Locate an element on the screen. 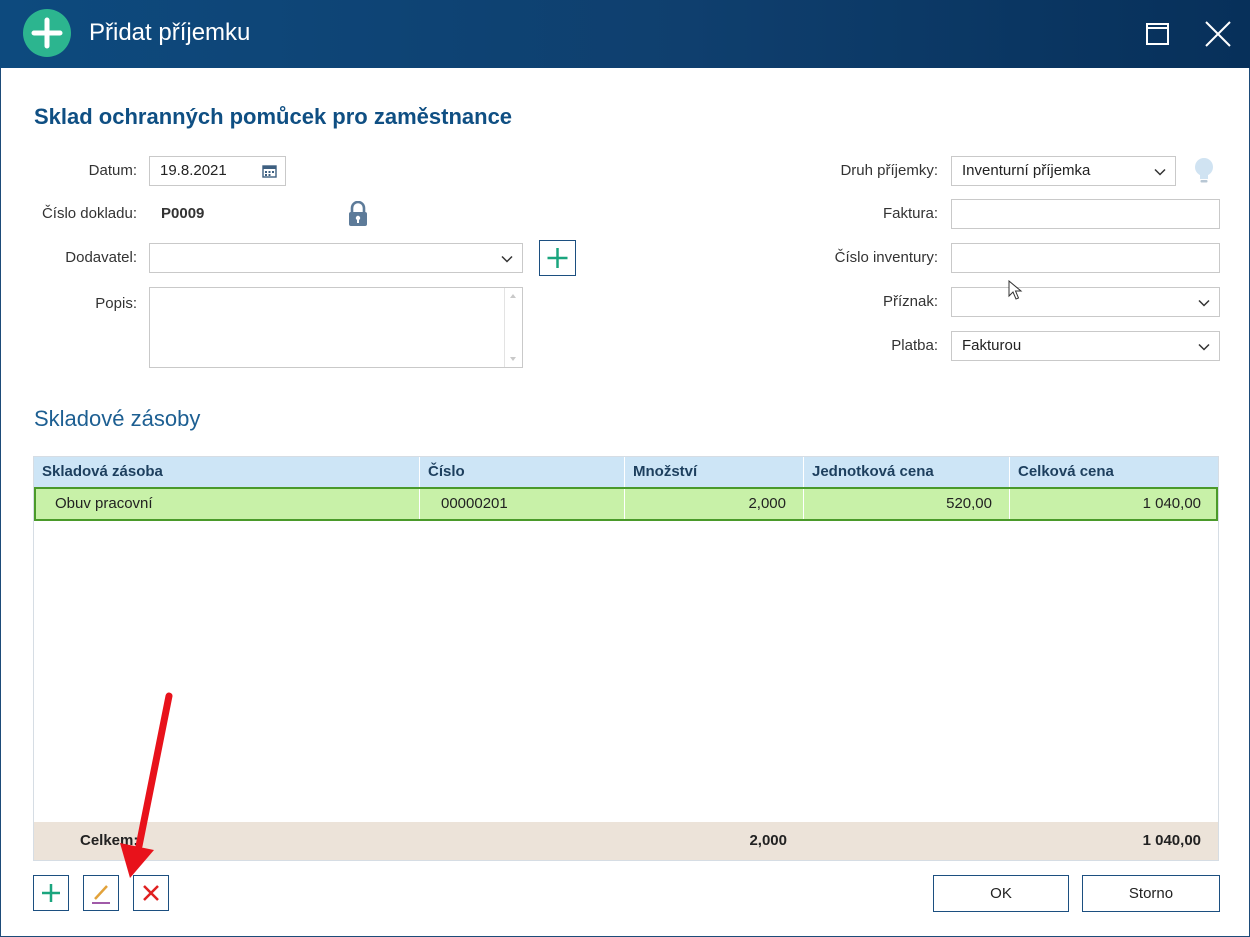 This screenshot has height=937, width=1250. add-row-button is located at coordinates (51, 893).